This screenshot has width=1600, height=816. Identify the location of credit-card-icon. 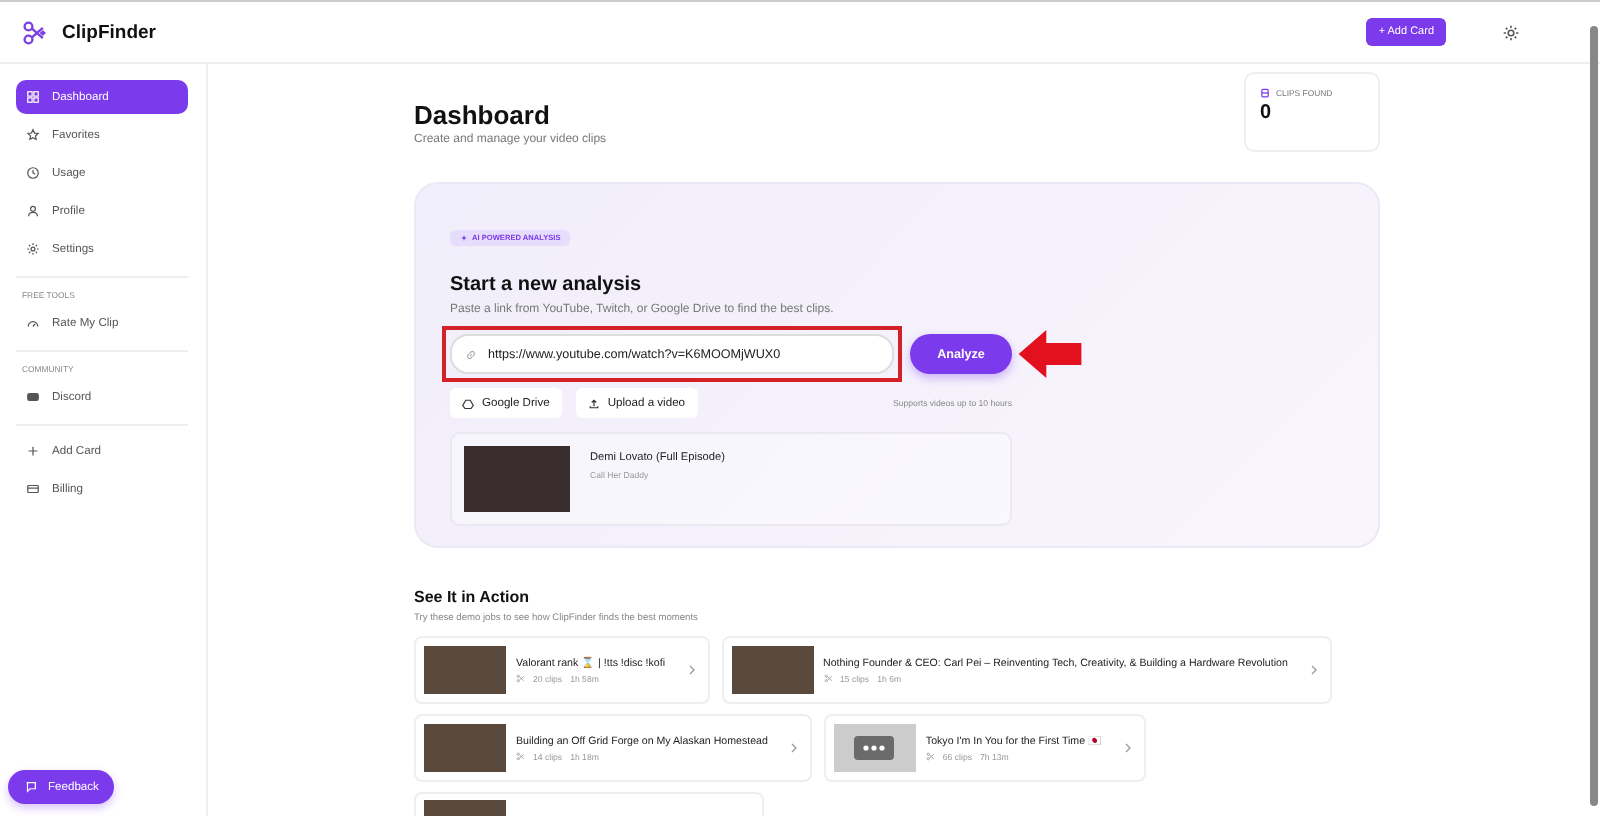
(33, 489).